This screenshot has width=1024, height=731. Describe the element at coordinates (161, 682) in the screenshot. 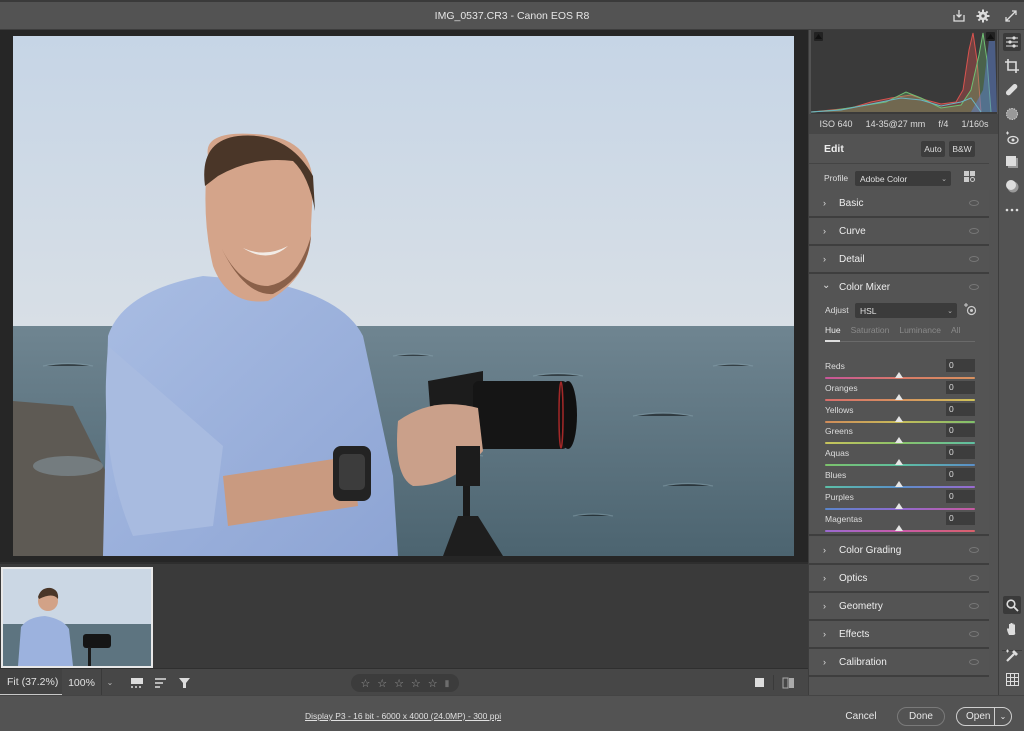

I see `sort-icon` at that location.